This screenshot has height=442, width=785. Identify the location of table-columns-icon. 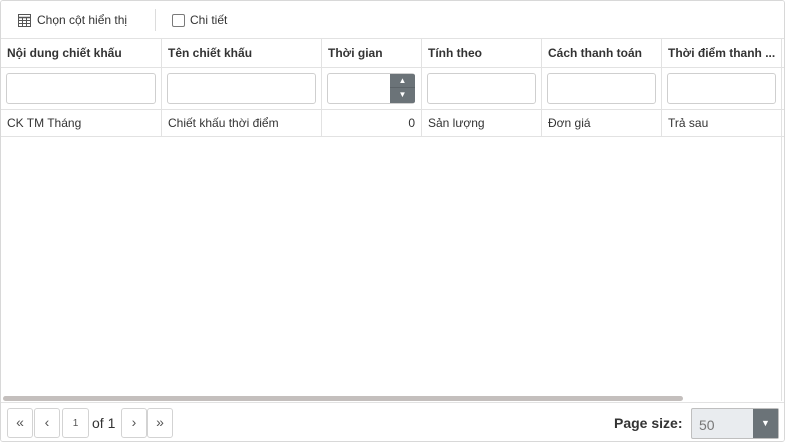
(24, 20).